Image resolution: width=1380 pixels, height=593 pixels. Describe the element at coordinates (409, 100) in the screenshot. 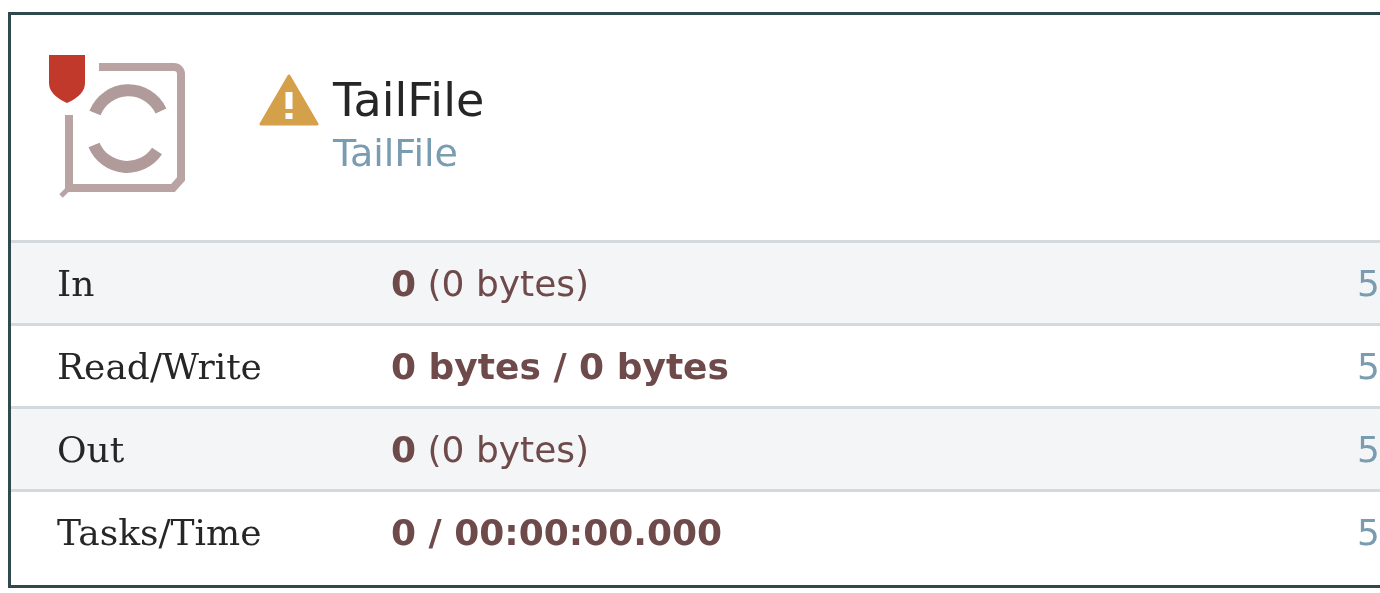

I see `processor-name: TailFile` at that location.